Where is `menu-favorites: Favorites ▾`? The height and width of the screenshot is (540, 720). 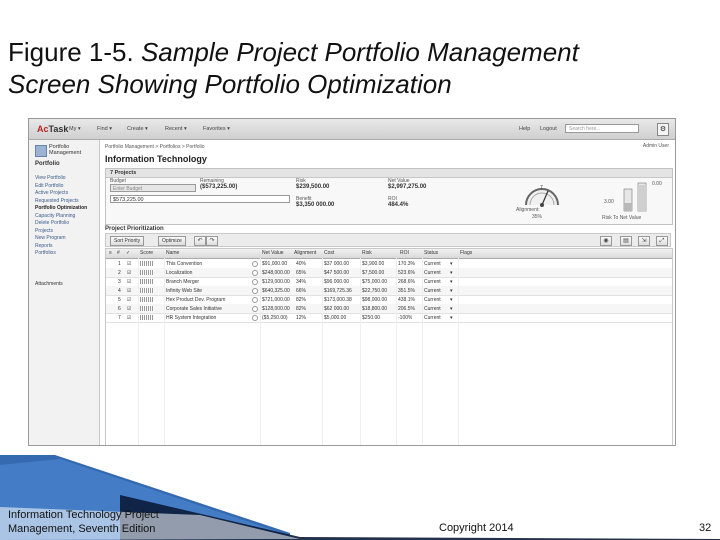
menu-favorites: Favorites ▾ is located at coordinates (216, 129).